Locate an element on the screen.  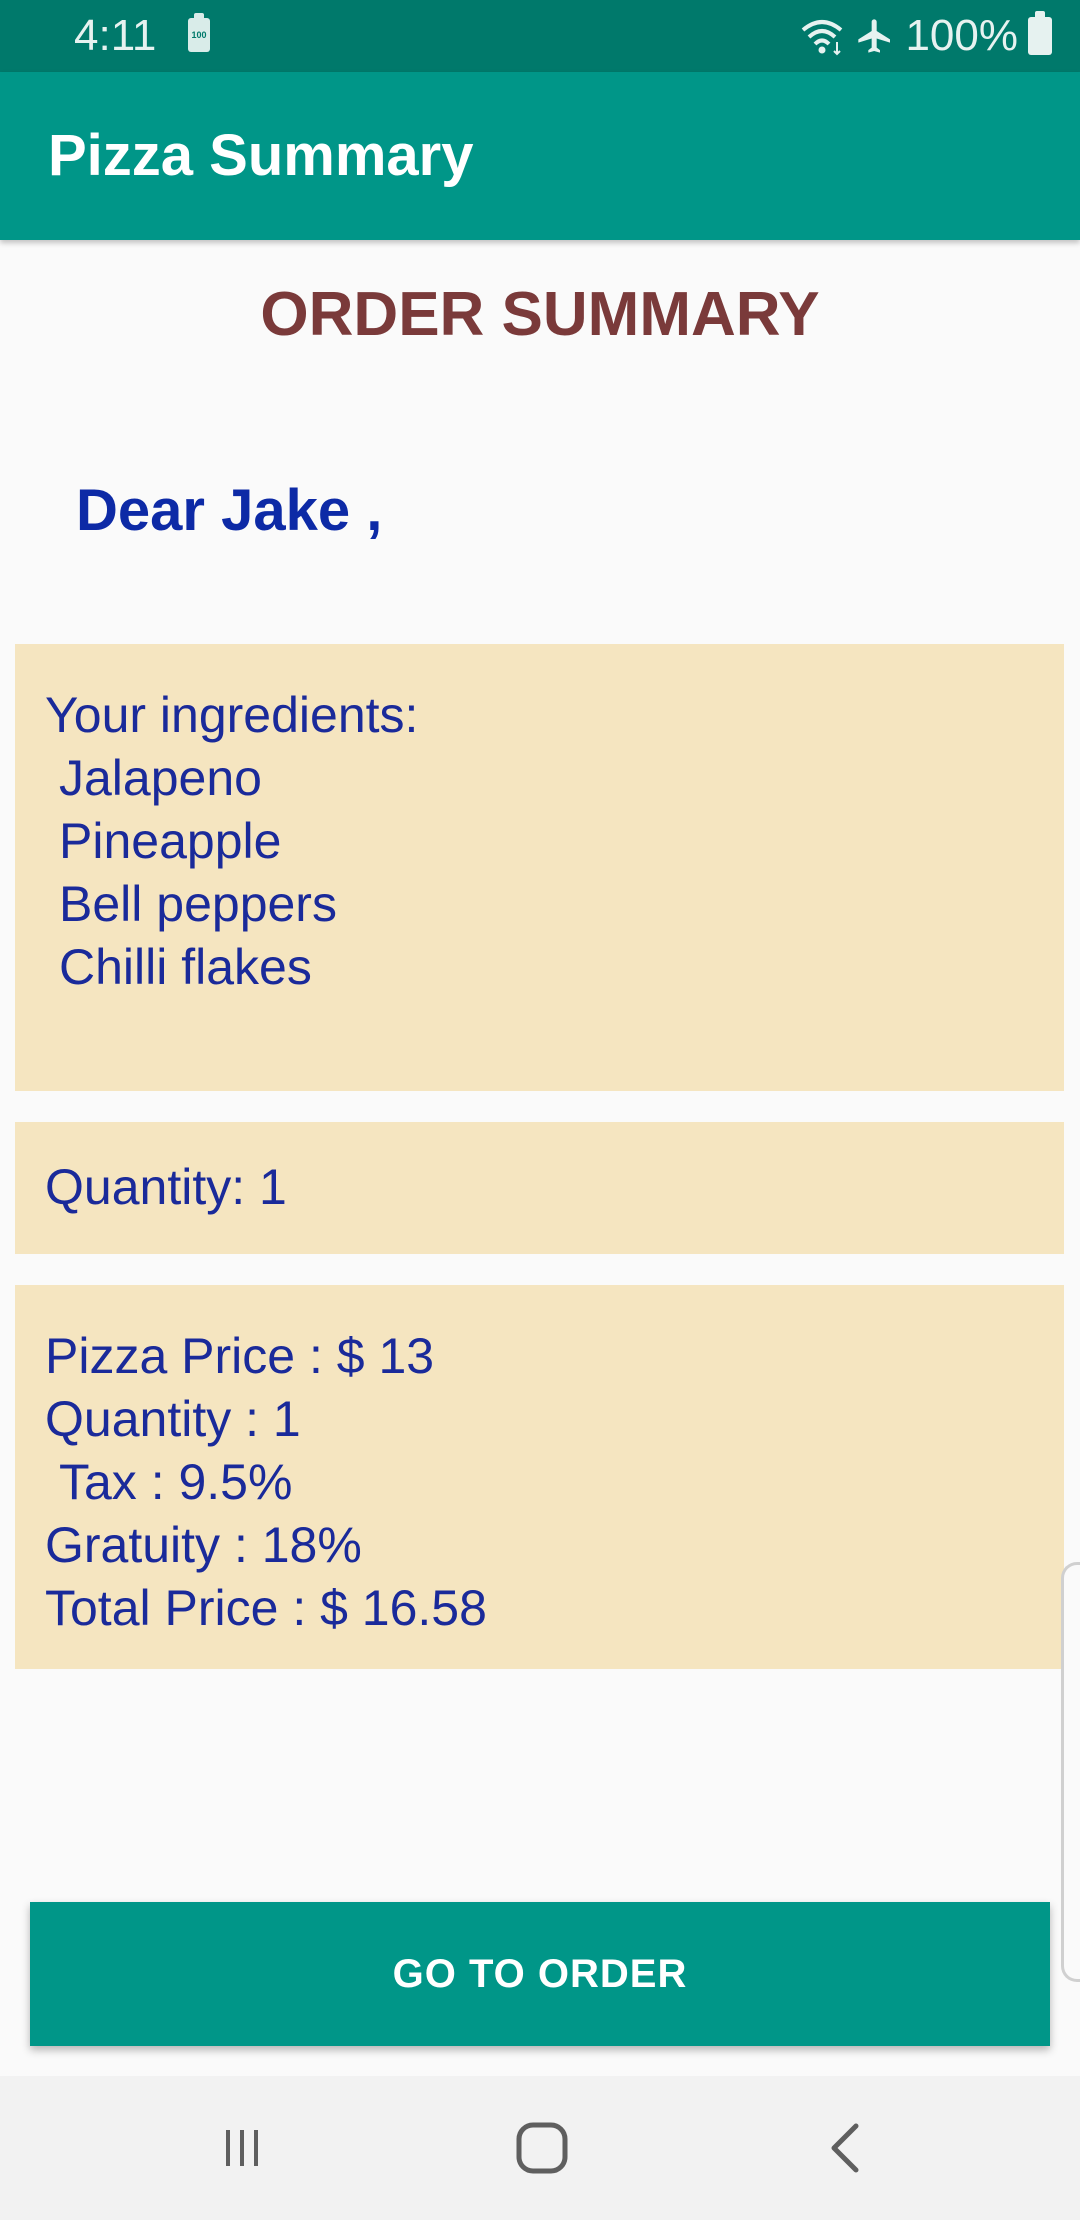
home-button is located at coordinates (542, 2148).